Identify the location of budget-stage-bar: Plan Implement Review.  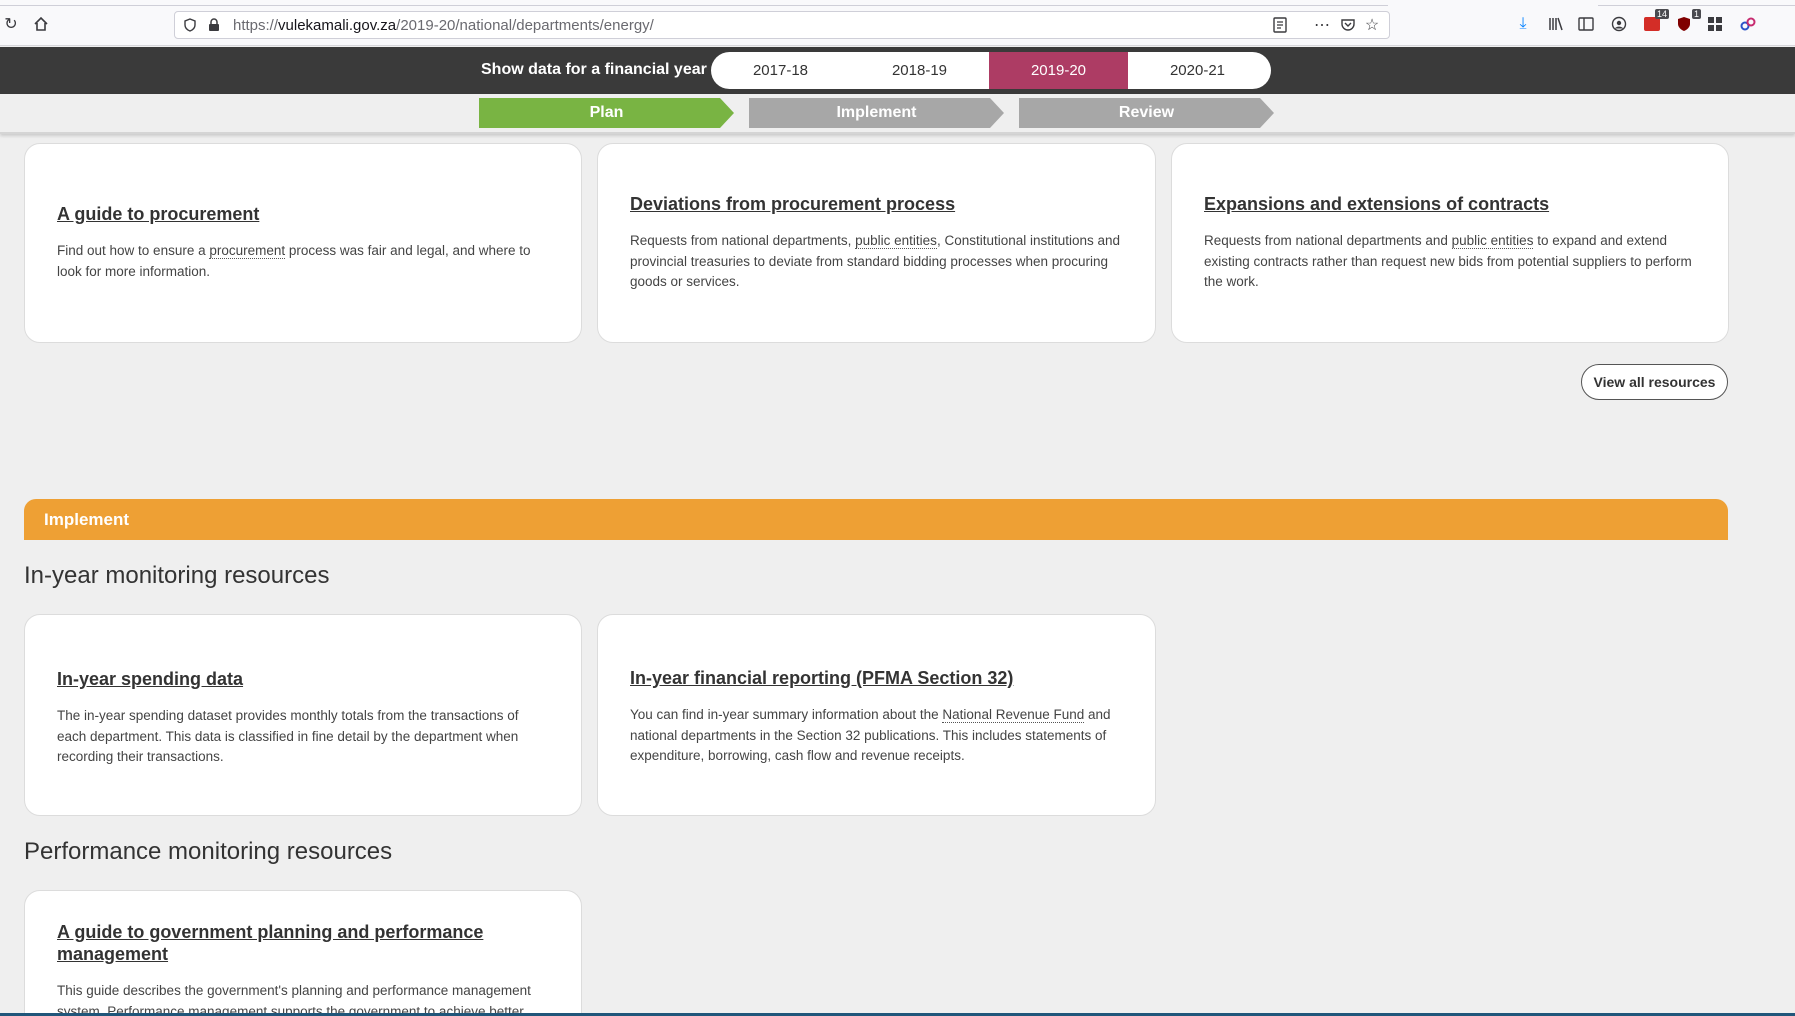
(897, 114).